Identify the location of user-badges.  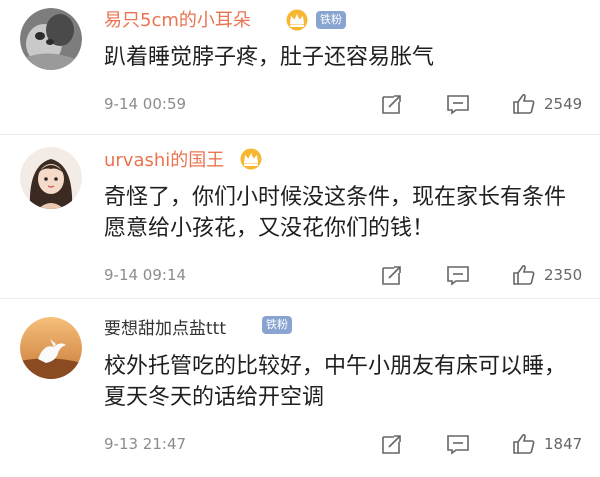
(251, 159).